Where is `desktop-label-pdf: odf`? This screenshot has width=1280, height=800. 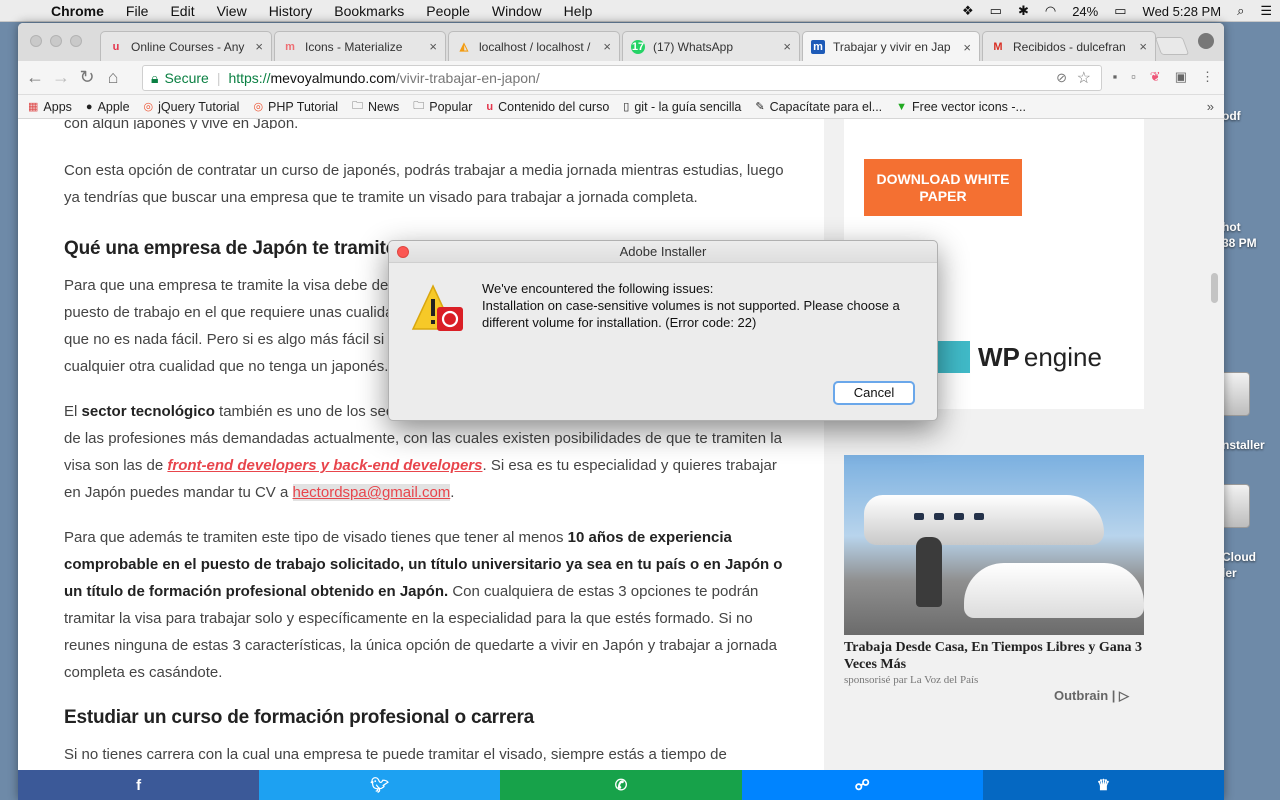 desktop-label-pdf: odf is located at coordinates (1231, 116).